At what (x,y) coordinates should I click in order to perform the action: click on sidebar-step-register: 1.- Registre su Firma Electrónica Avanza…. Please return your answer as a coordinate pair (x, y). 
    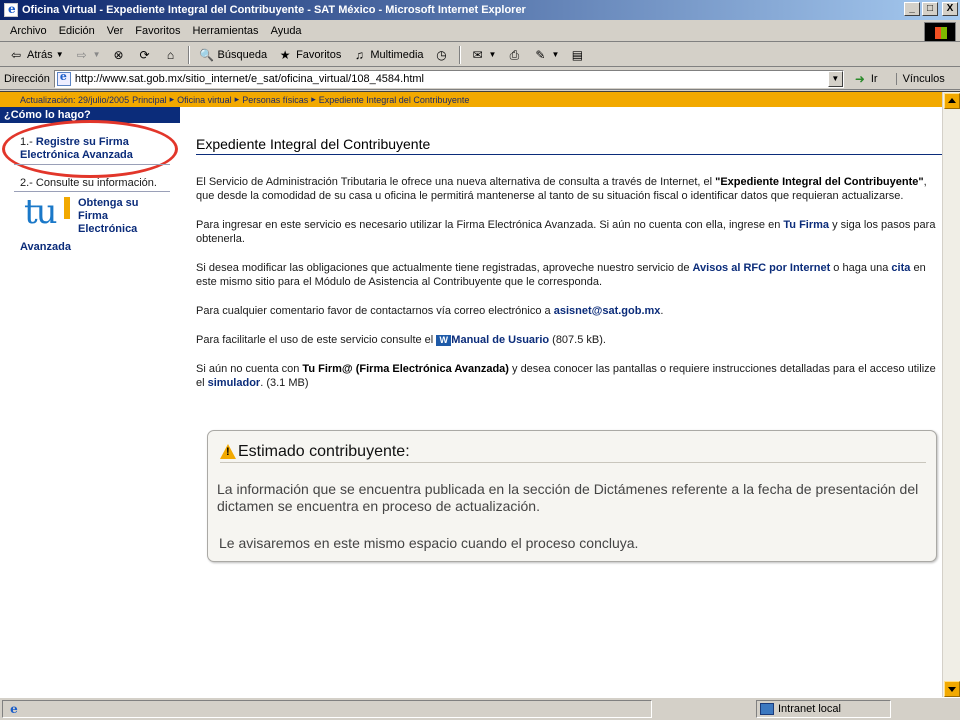
    Looking at the image, I should click on (85, 149).